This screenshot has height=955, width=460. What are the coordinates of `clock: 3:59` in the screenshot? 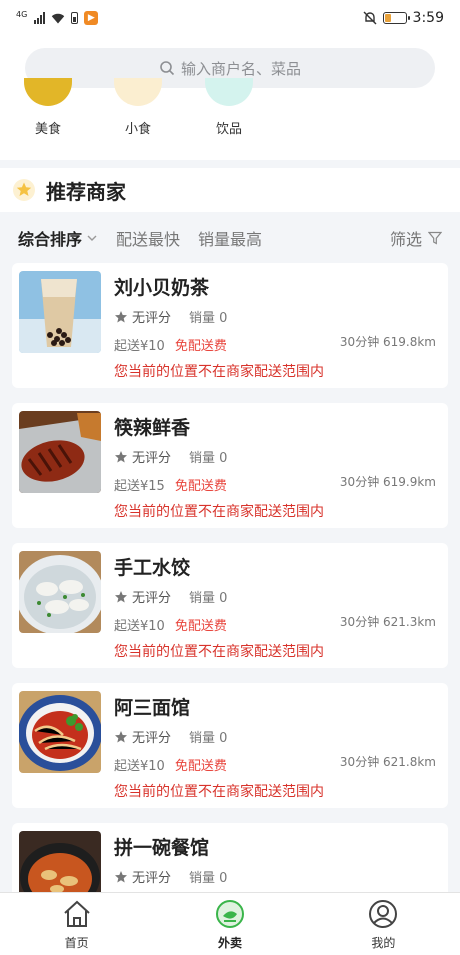 It's located at (428, 18).